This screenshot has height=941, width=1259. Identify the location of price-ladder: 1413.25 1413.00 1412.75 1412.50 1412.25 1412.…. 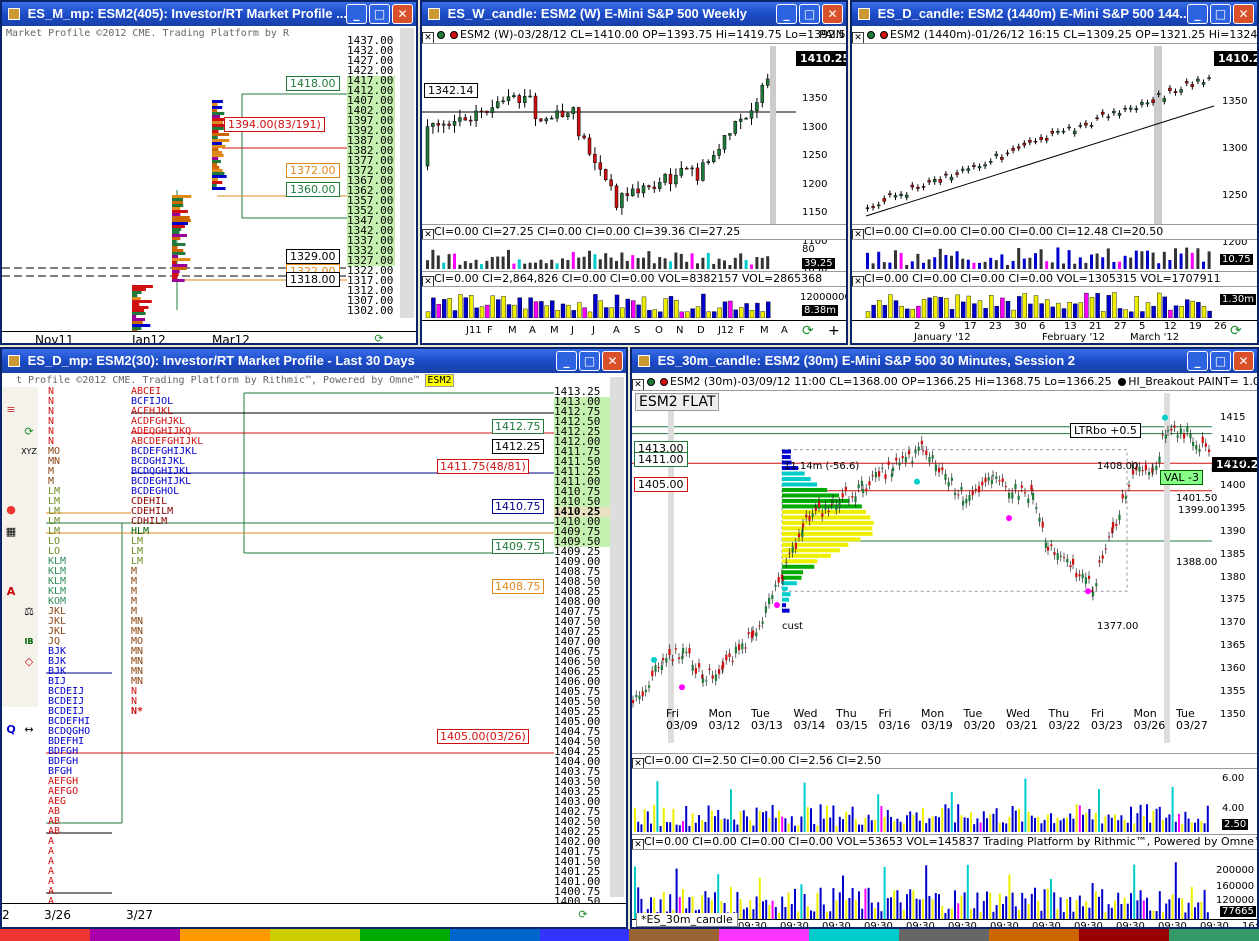
(582, 646).